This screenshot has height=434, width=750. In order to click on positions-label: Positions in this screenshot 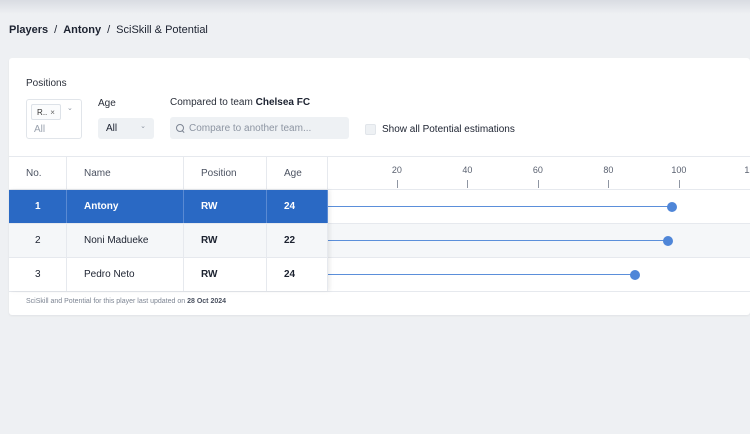, I will do `click(46, 83)`.